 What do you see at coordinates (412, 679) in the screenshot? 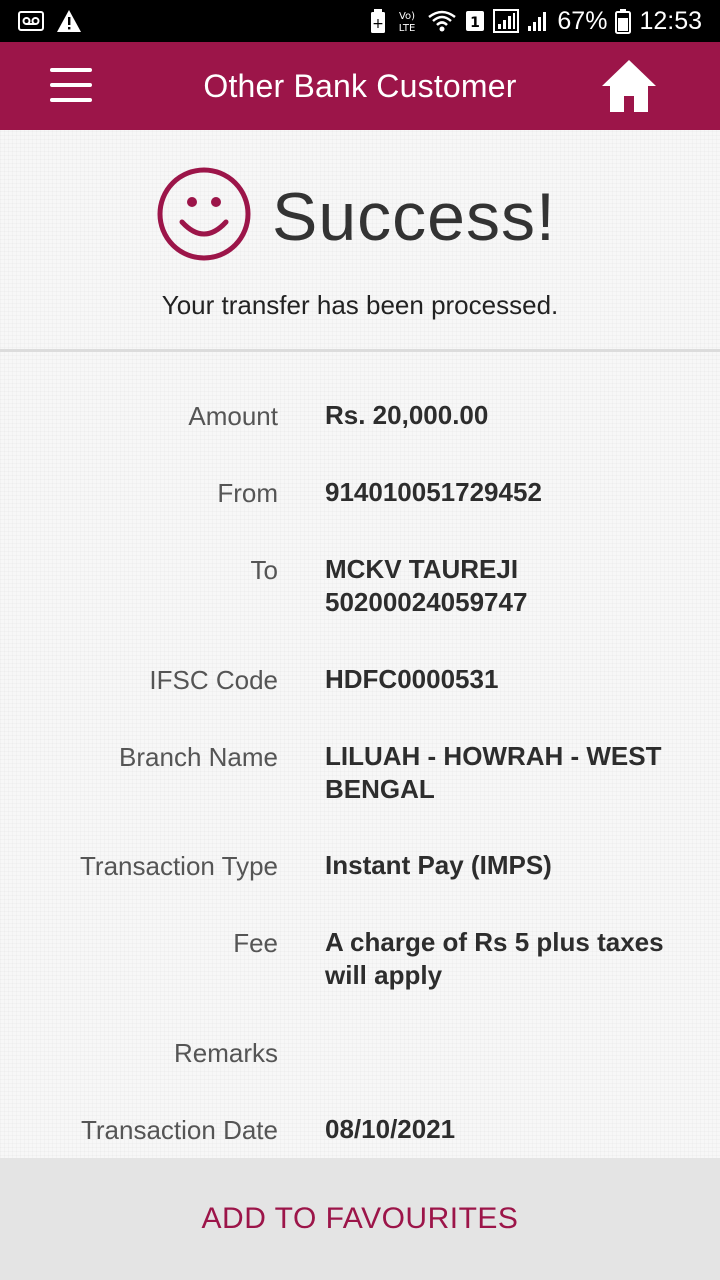
I see `detail-value: HDFC0000531` at bounding box center [412, 679].